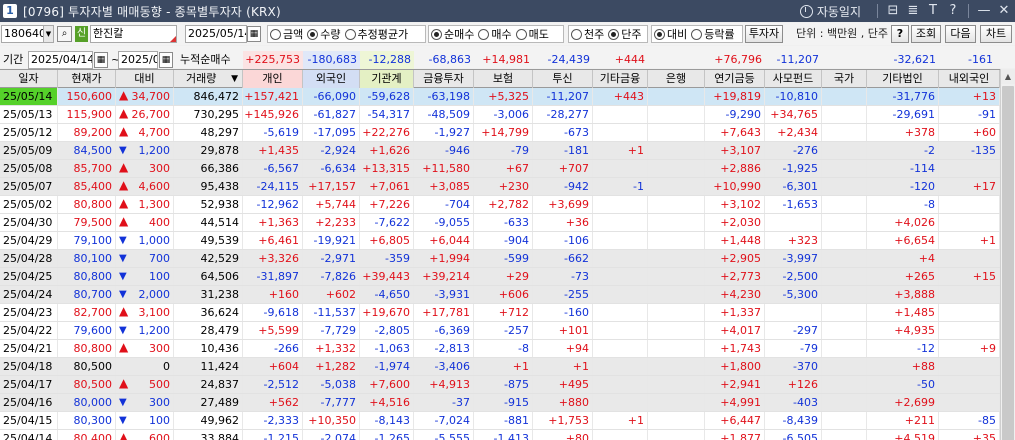  I want to click on close-icon: ✕, so click(1004, 11).